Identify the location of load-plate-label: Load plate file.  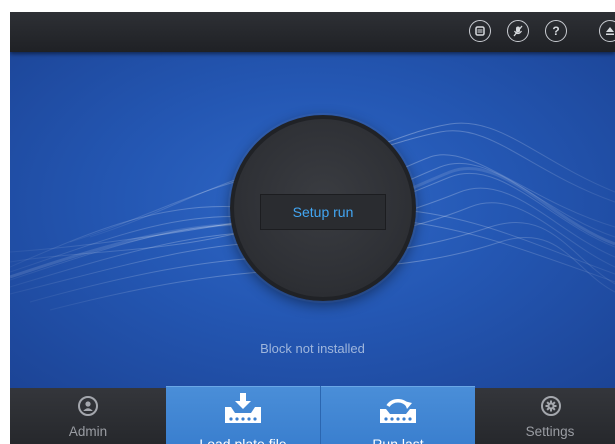
(243, 440).